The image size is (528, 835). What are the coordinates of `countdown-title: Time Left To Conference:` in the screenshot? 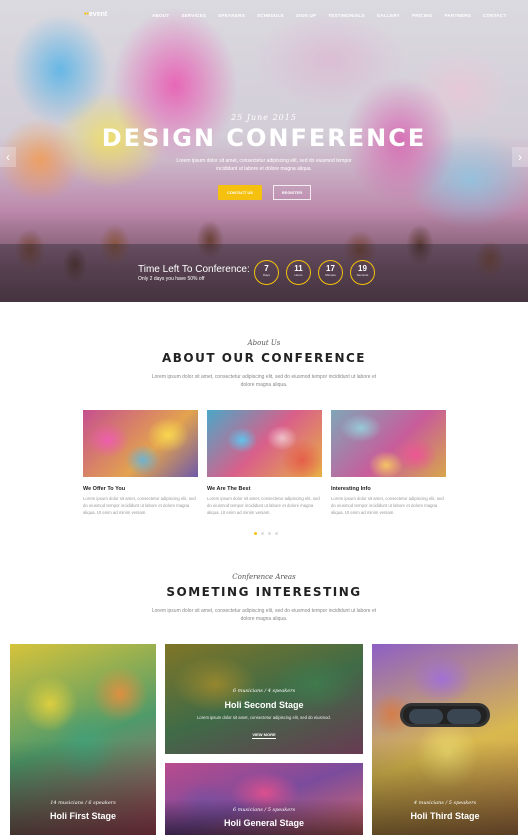 It's located at (194, 269).